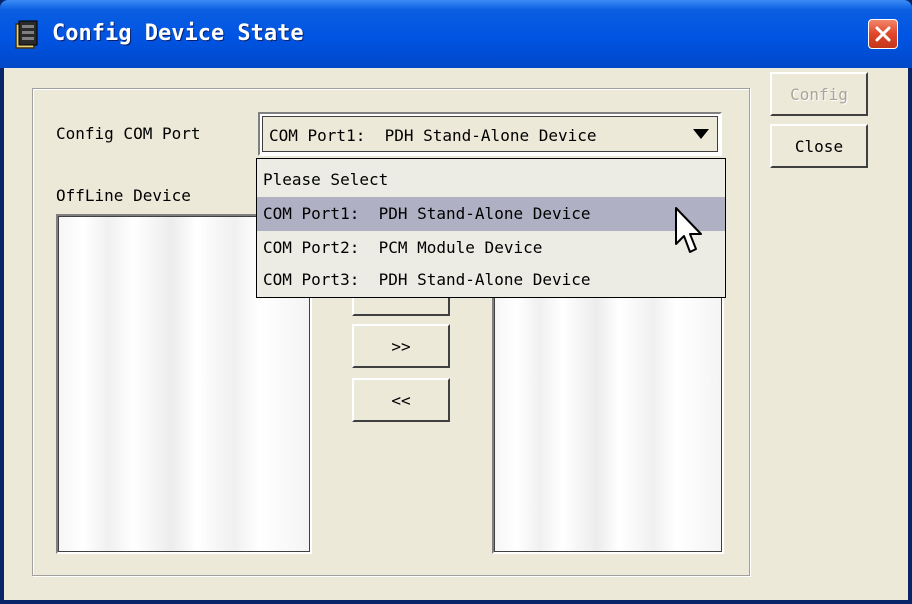 This screenshot has height=604, width=912. Describe the element at coordinates (456, 34) in the screenshot. I see `title-bar: Config Device State` at that location.